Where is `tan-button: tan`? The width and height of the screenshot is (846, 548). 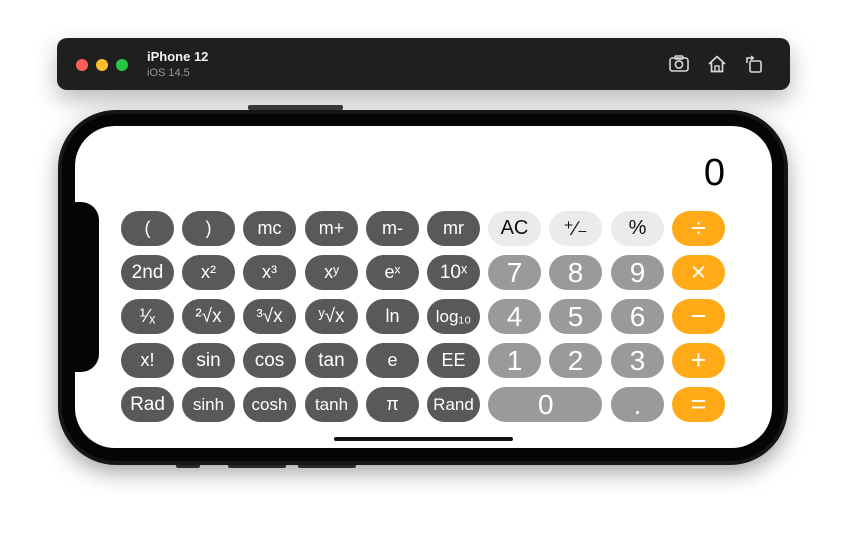
tan-button: tan is located at coordinates (331, 360).